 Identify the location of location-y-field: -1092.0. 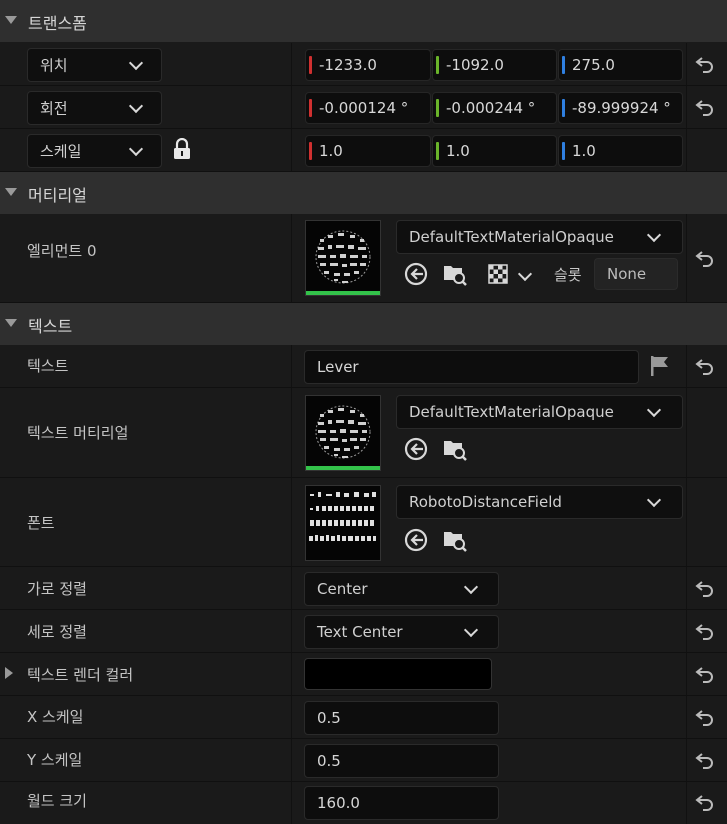
(494, 65).